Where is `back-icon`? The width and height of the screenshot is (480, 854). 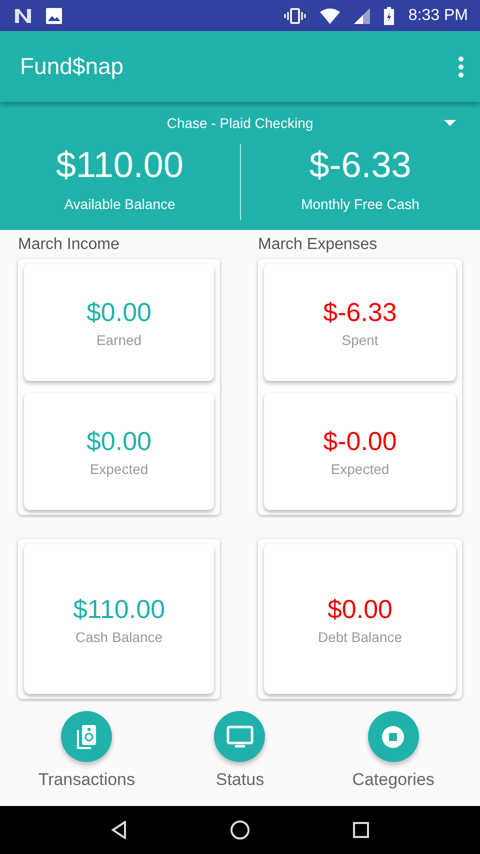
back-icon is located at coordinates (119, 830).